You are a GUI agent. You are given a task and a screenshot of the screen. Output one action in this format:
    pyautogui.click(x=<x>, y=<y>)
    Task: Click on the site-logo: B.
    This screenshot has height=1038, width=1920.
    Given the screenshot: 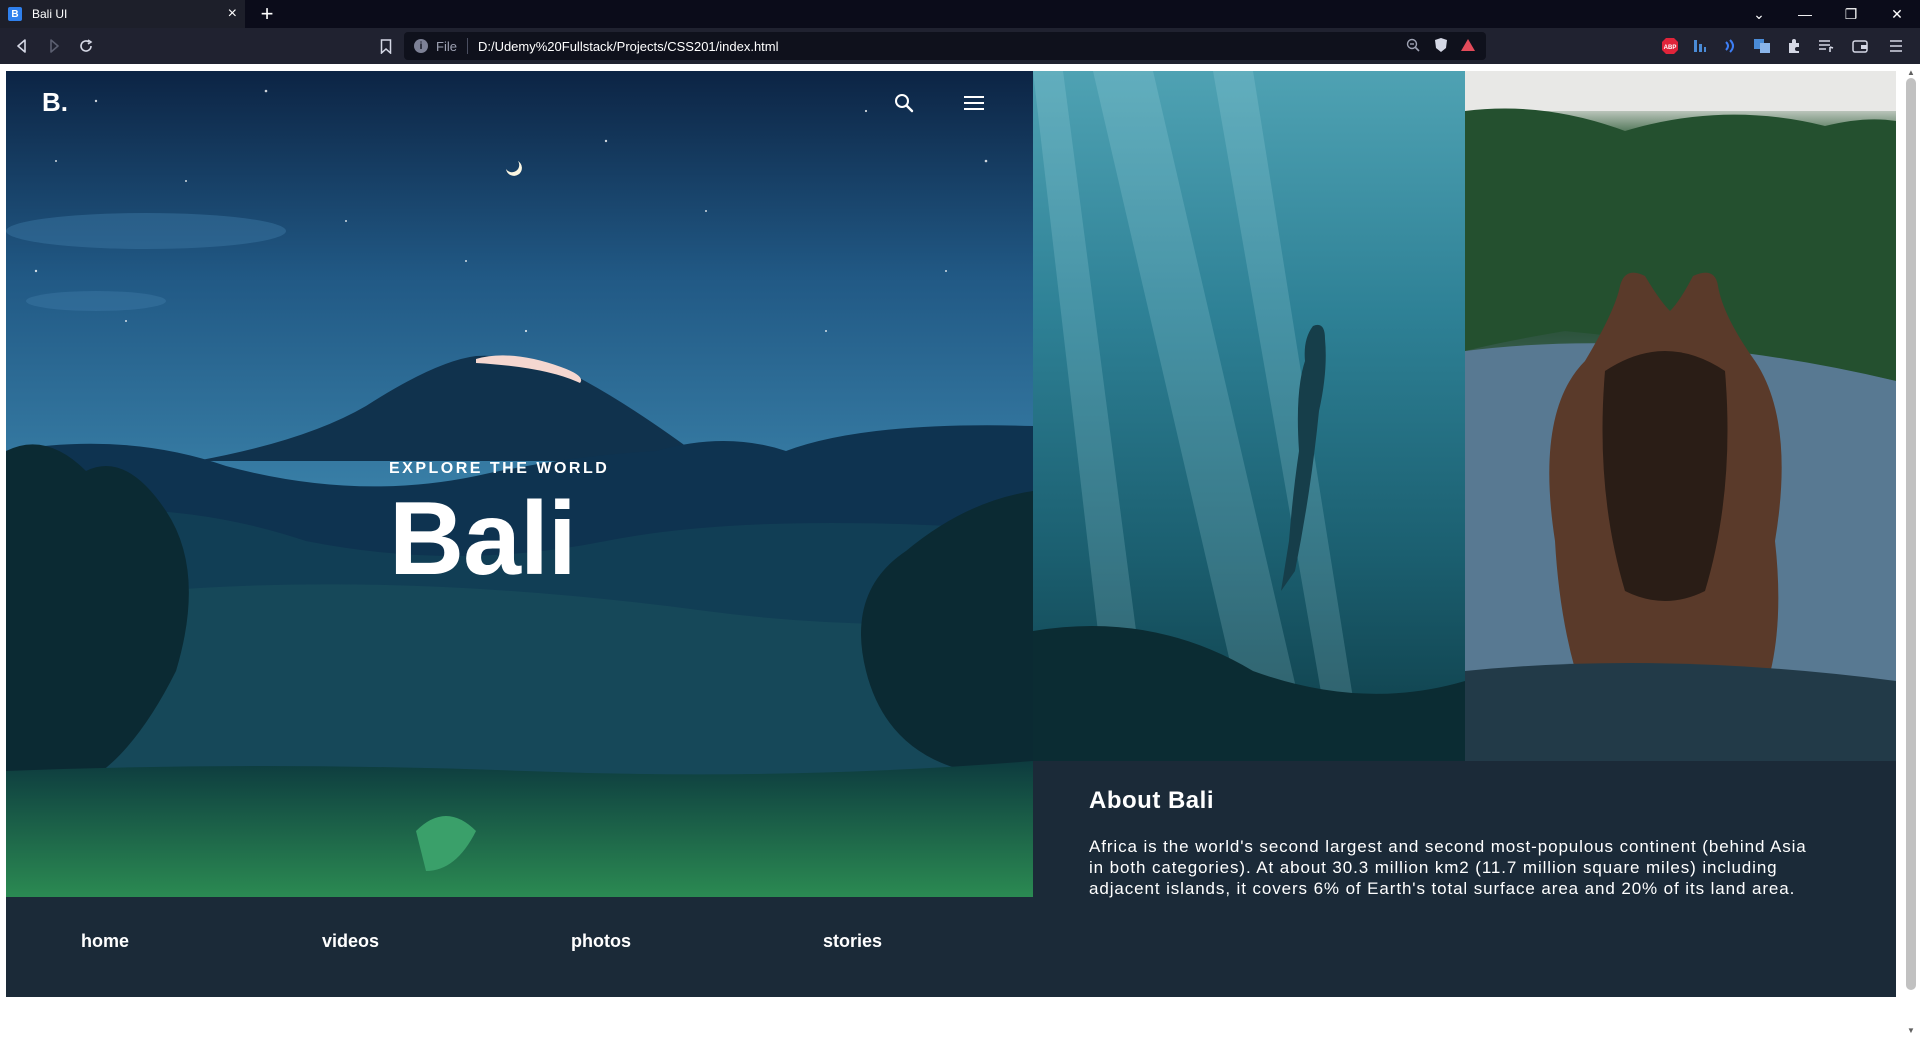 What is the action you would take?
    pyautogui.click(x=55, y=102)
    